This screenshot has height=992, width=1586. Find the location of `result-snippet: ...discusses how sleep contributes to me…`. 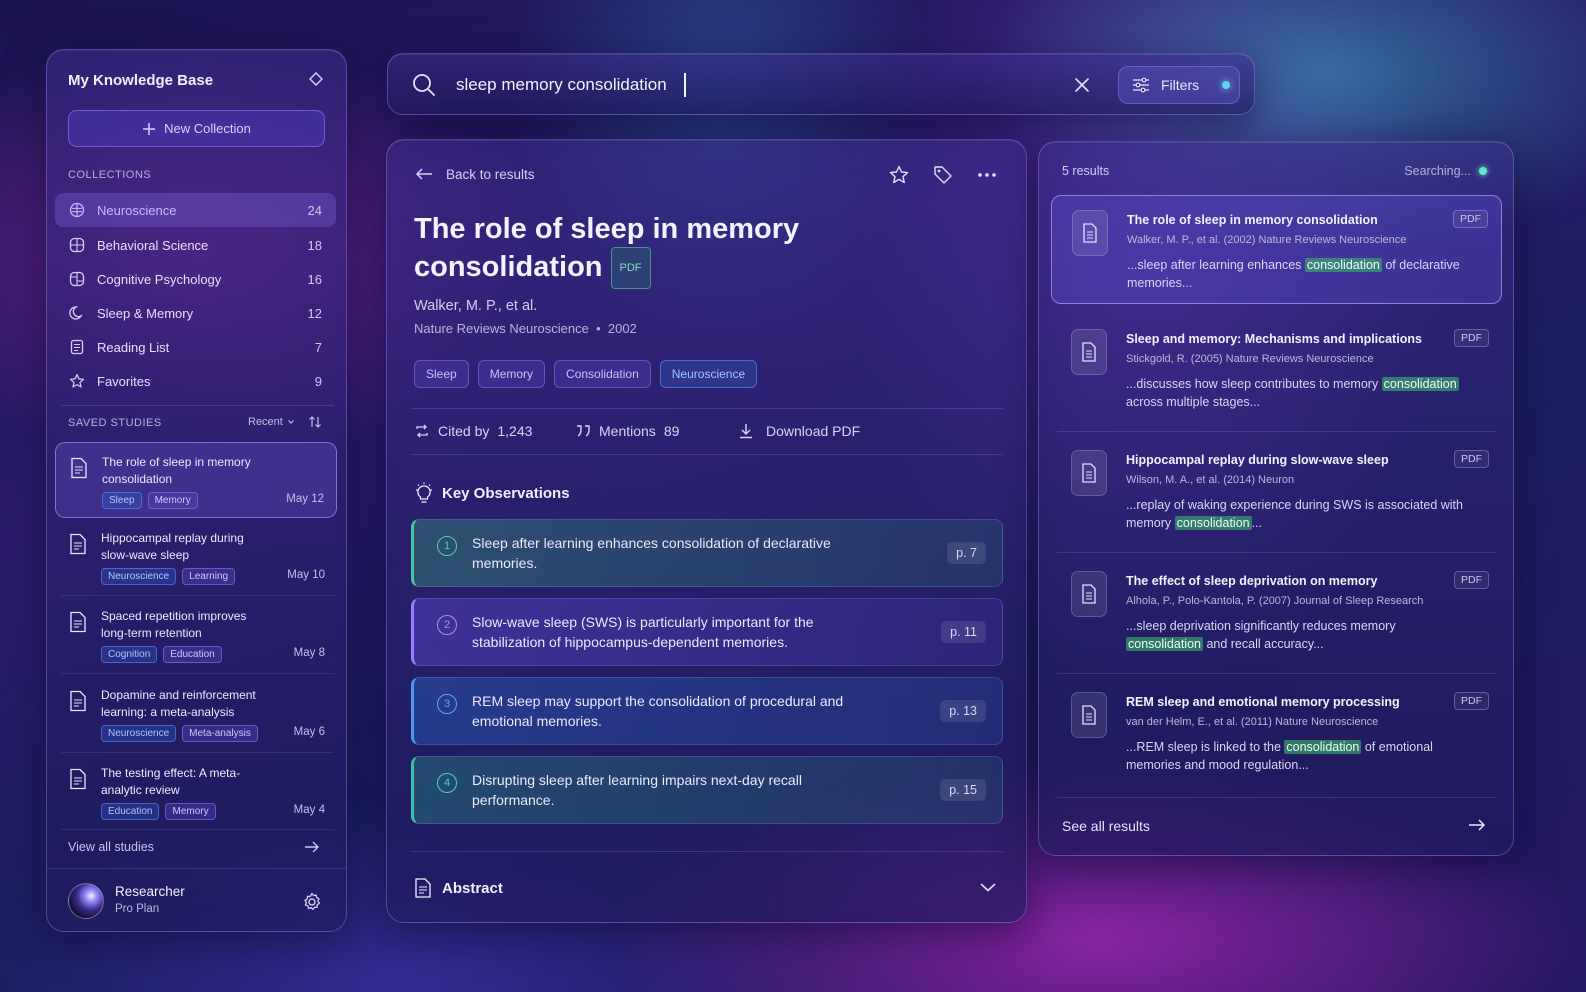

result-snippet: ...discusses how sleep contributes to me… is located at coordinates (1296, 393).